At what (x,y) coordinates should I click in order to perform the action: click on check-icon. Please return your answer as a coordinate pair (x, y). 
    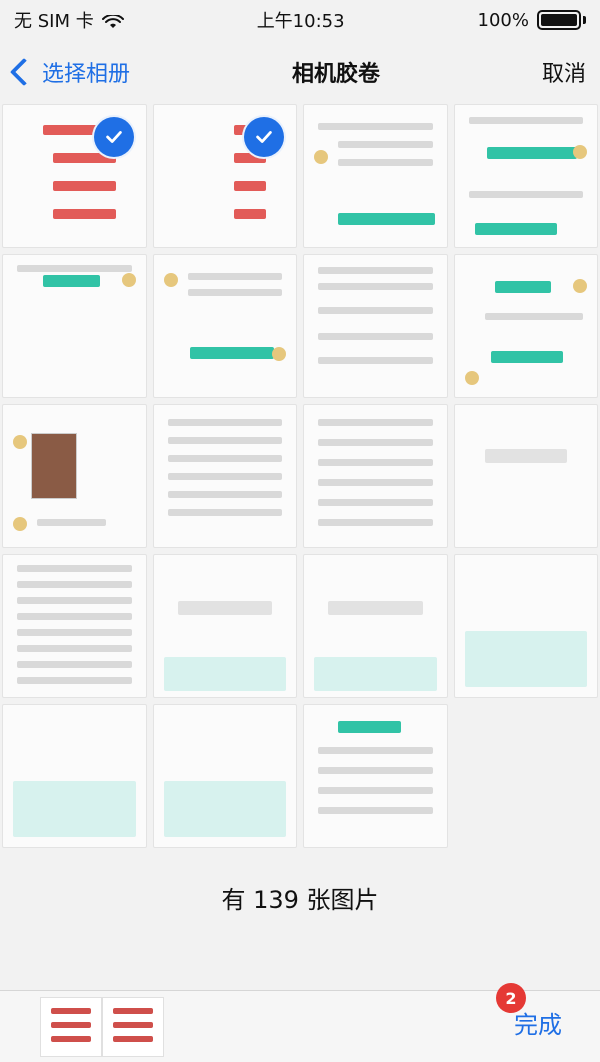
    Looking at the image, I should click on (264, 137).